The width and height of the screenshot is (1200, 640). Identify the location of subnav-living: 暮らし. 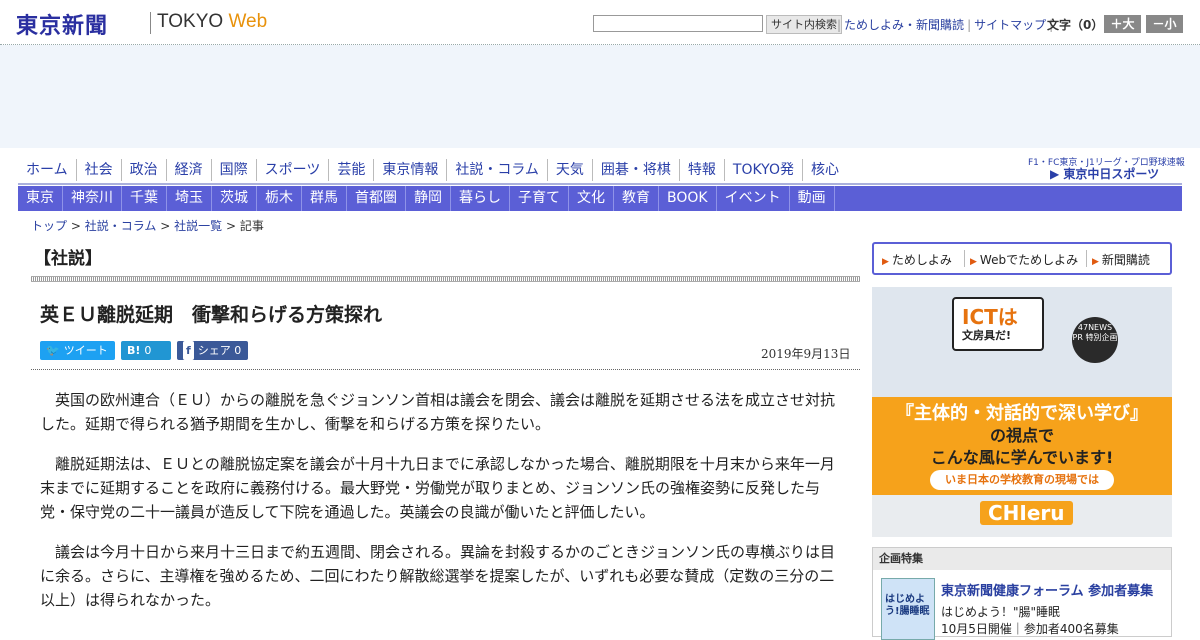
(480, 198).